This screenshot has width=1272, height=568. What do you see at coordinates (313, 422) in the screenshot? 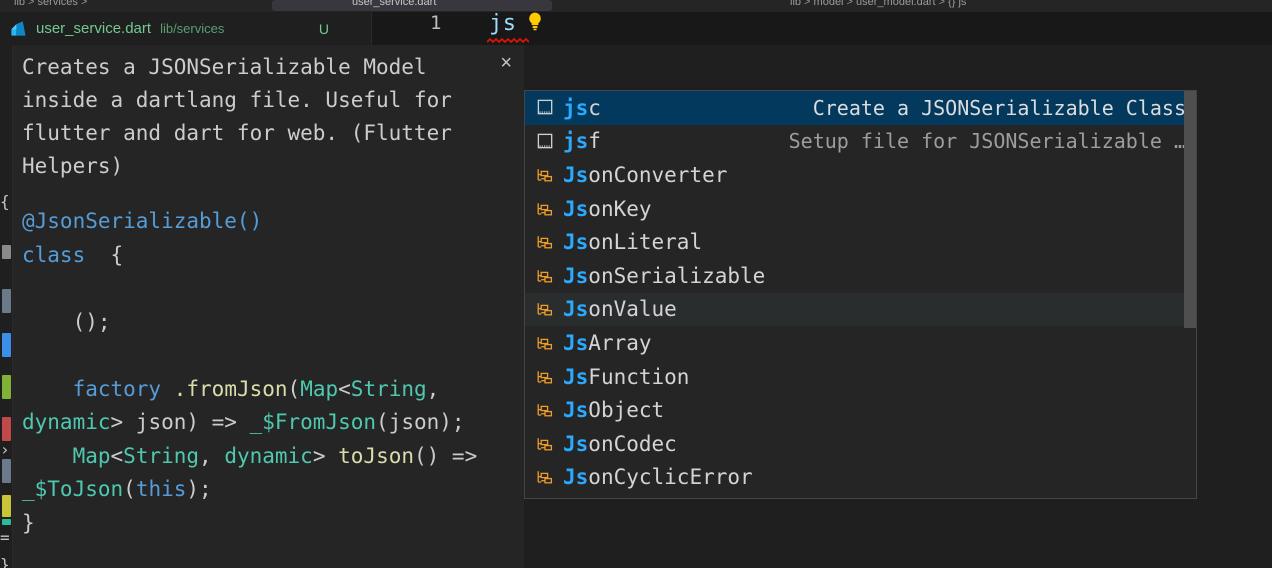
I see `code-token: _$FromJson` at bounding box center [313, 422].